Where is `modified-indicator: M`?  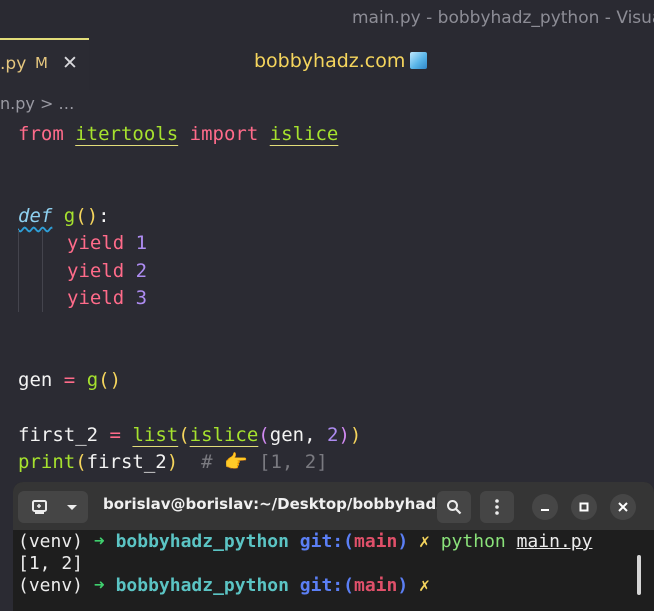
modified-indicator: M is located at coordinates (41, 63).